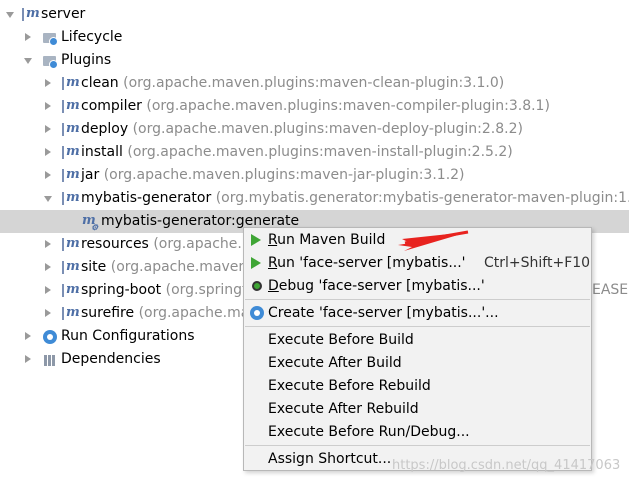 The image size is (629, 488). Describe the element at coordinates (433, 240) in the screenshot. I see `annotation-arrow-icon` at that location.